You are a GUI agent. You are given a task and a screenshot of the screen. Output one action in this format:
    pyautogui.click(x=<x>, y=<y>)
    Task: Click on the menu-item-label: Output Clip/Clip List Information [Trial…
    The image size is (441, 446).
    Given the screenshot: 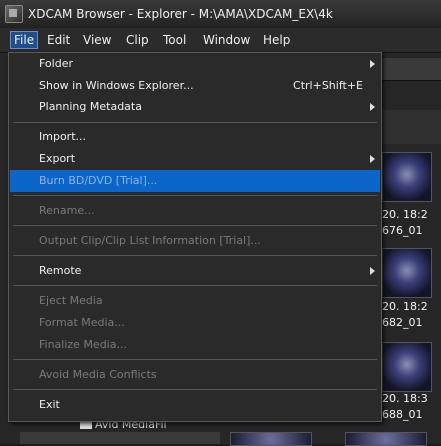 What is the action you would take?
    pyautogui.click(x=150, y=240)
    